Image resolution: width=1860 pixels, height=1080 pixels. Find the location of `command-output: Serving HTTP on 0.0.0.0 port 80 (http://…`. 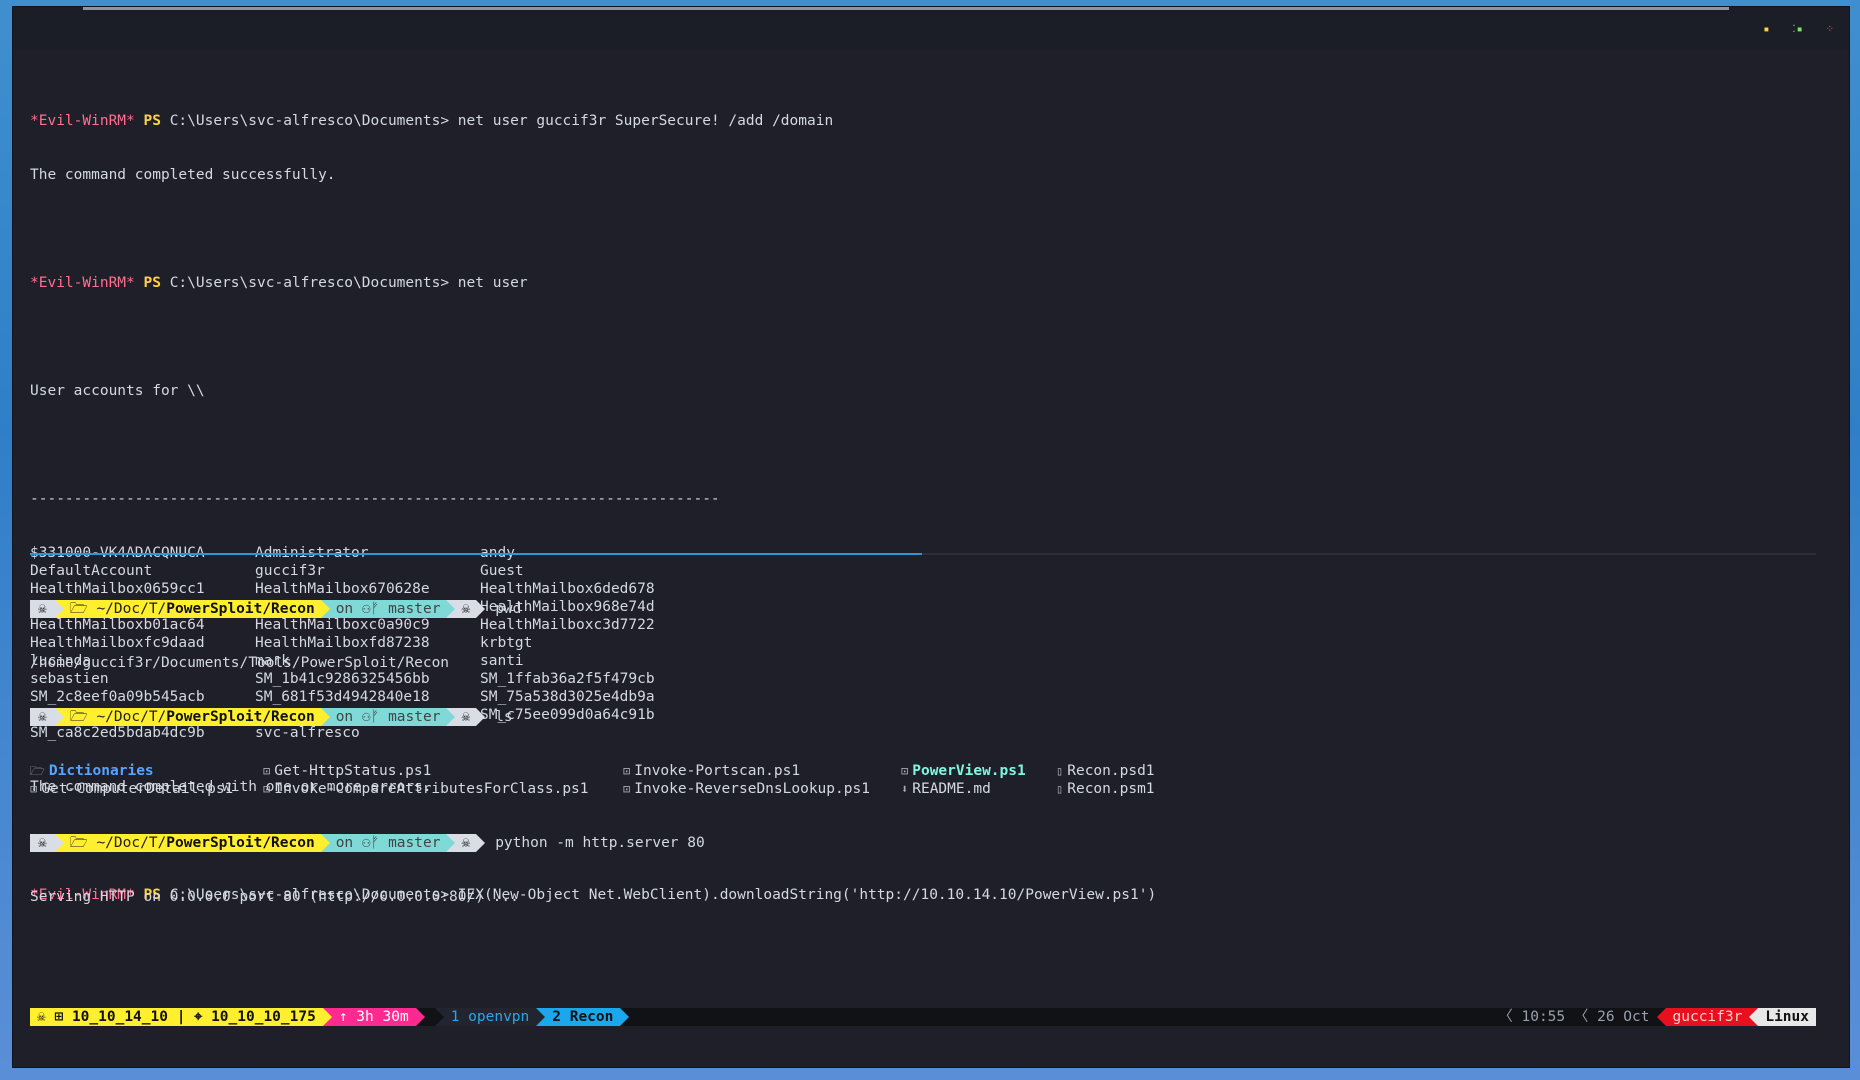

command-output: Serving HTTP on 0.0.0.0 port 80 (http://… is located at coordinates (274, 897).